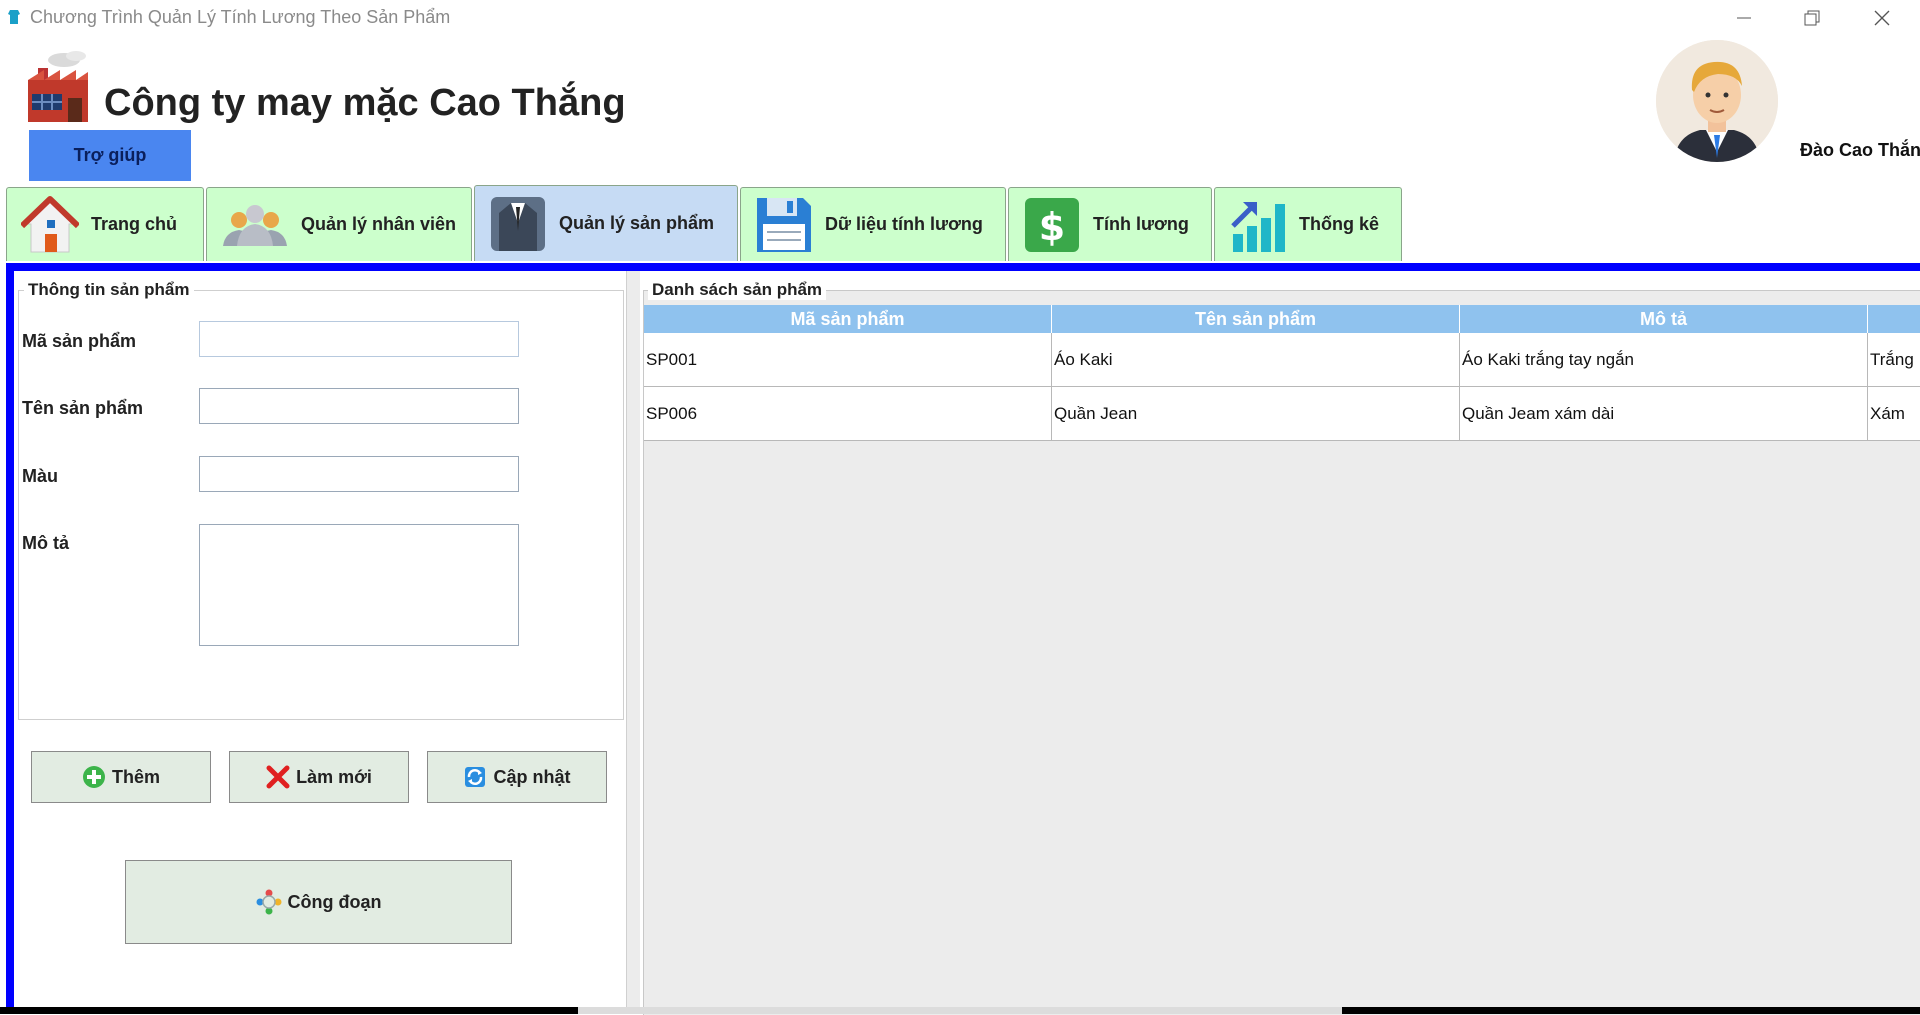 The image size is (1920, 1015). Describe the element at coordinates (1256, 414) in the screenshot. I see `table-cell: Quần Jean` at that location.